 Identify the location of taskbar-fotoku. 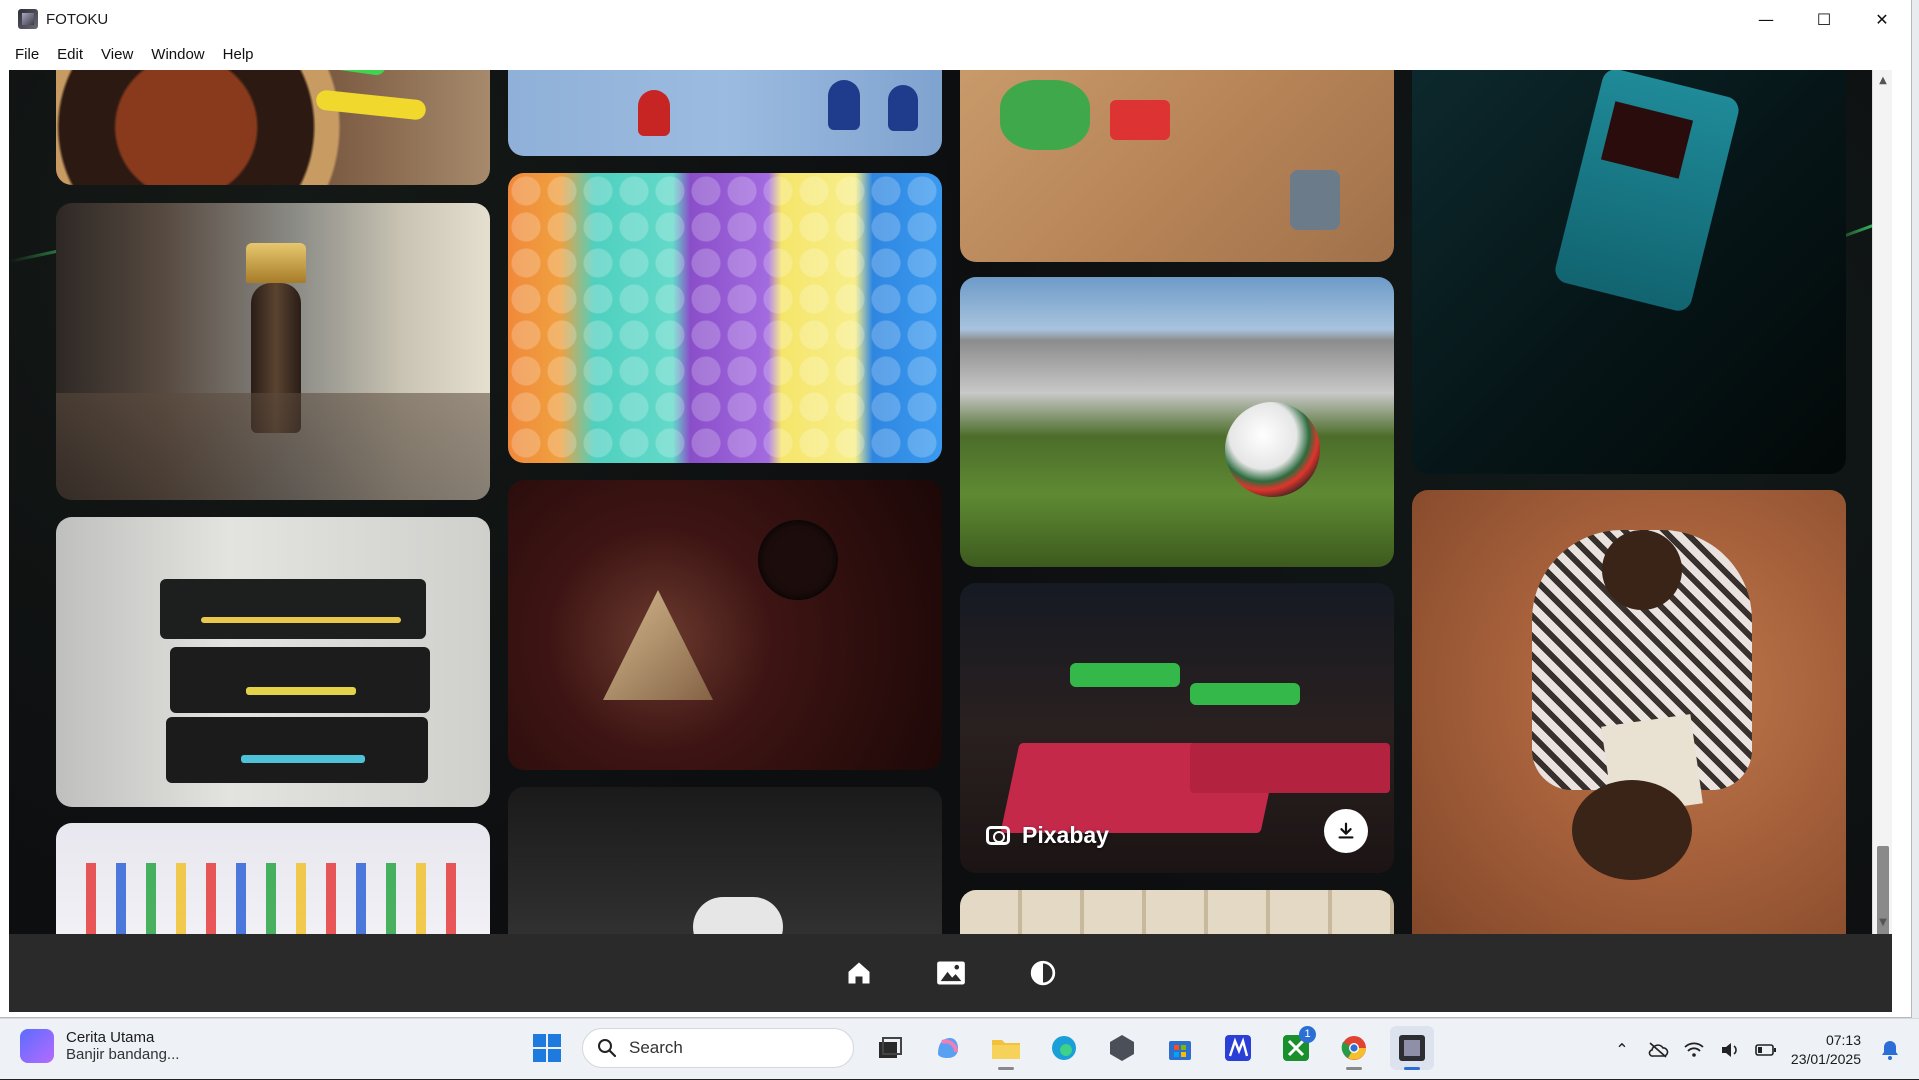
(1412, 1048).